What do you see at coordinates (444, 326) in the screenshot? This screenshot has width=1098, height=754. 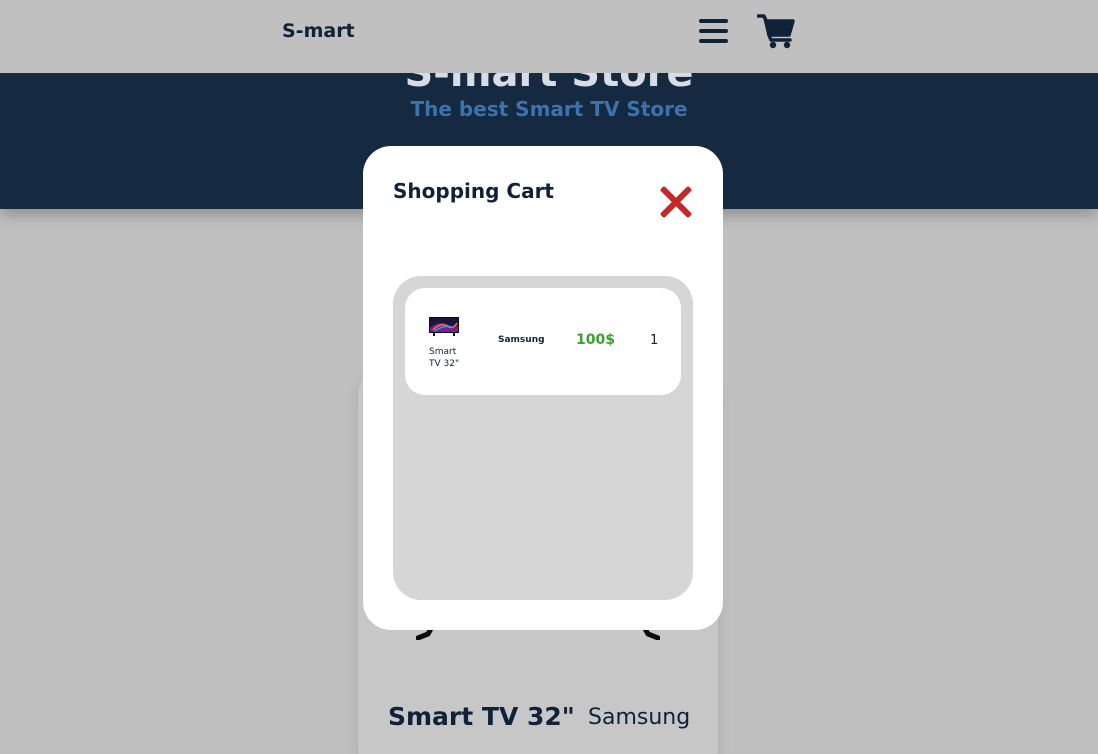 I see `tv-thumbnail-icon` at bounding box center [444, 326].